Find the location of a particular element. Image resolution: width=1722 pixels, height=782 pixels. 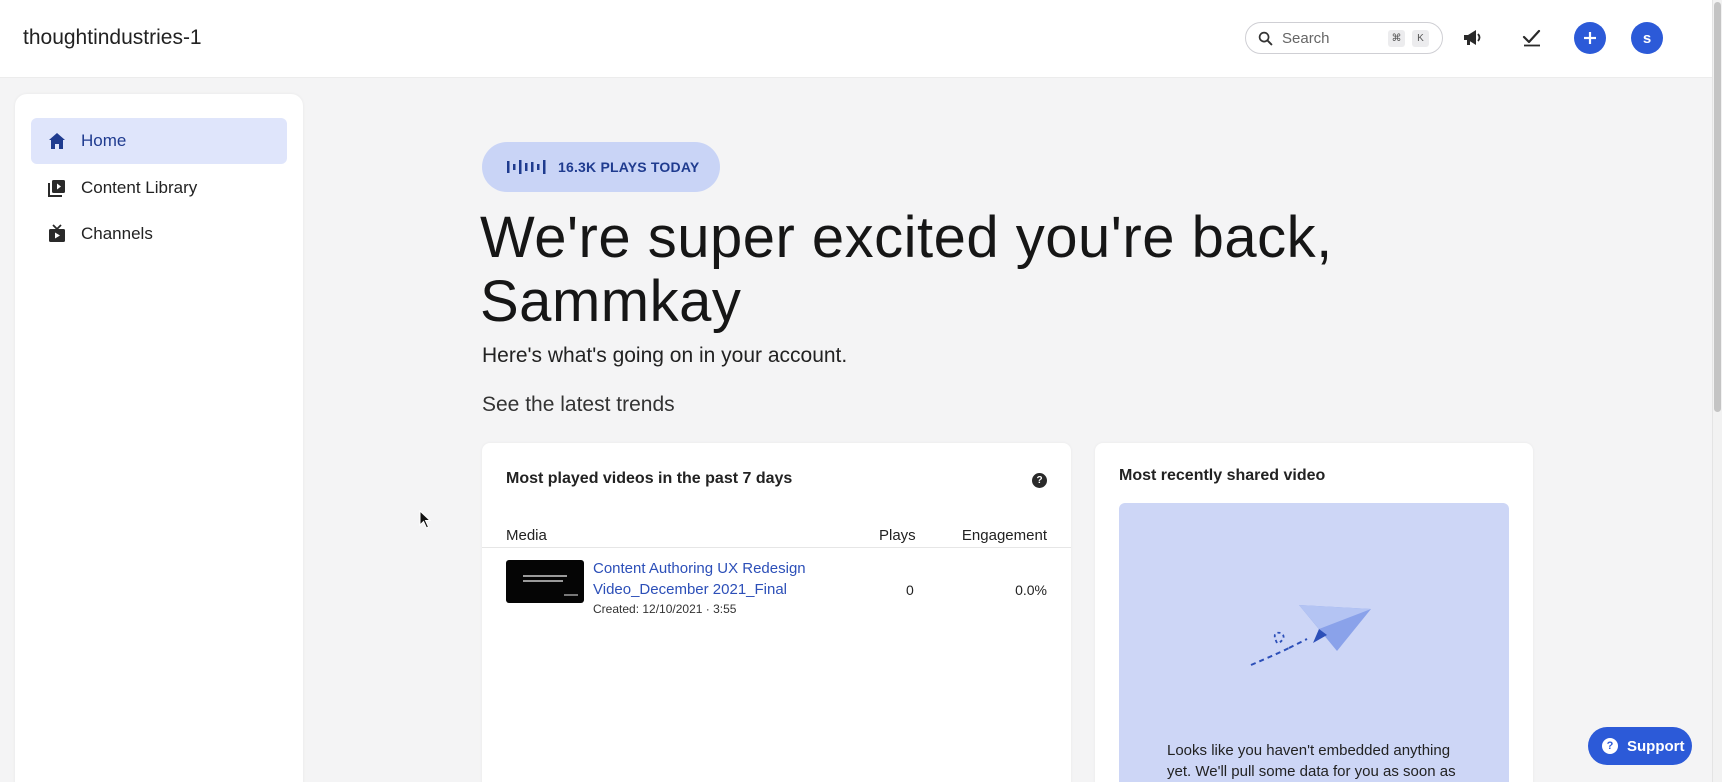

sidebar-item-label: Content Library is located at coordinates (139, 187).